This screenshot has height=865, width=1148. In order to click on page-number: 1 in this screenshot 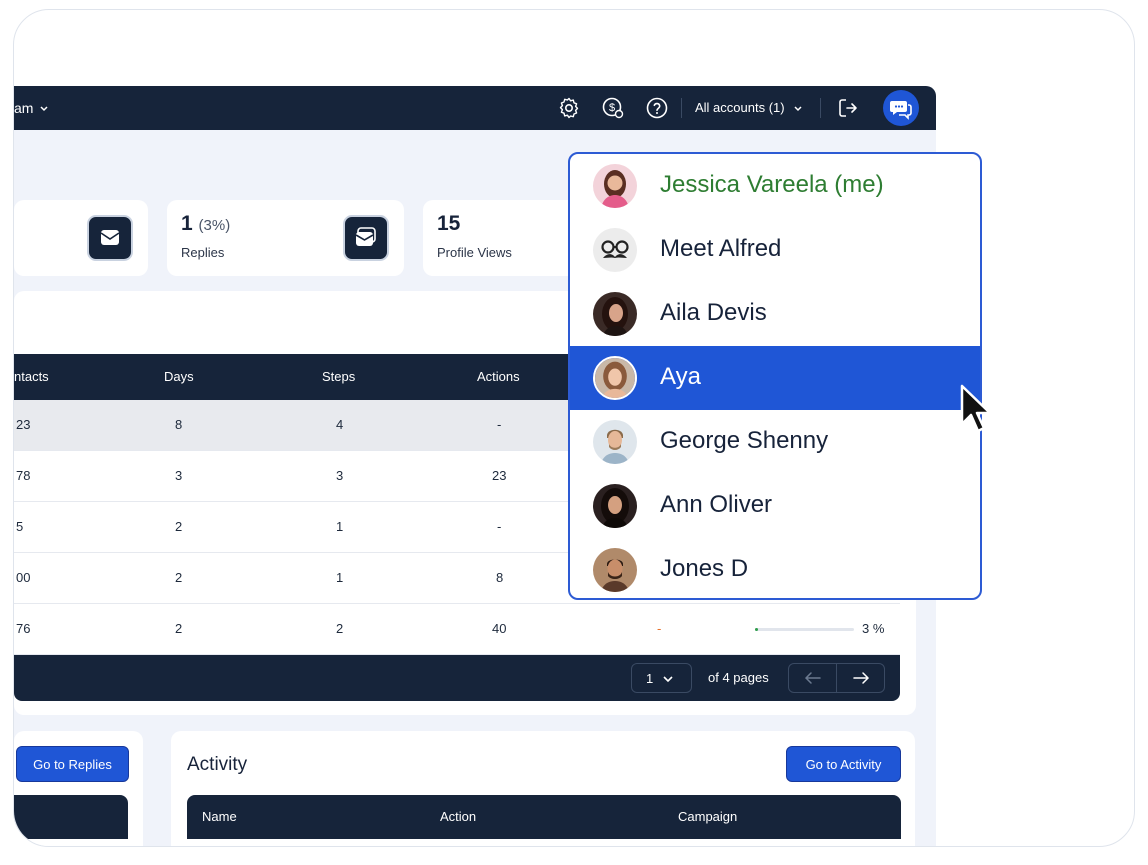, I will do `click(650, 678)`.